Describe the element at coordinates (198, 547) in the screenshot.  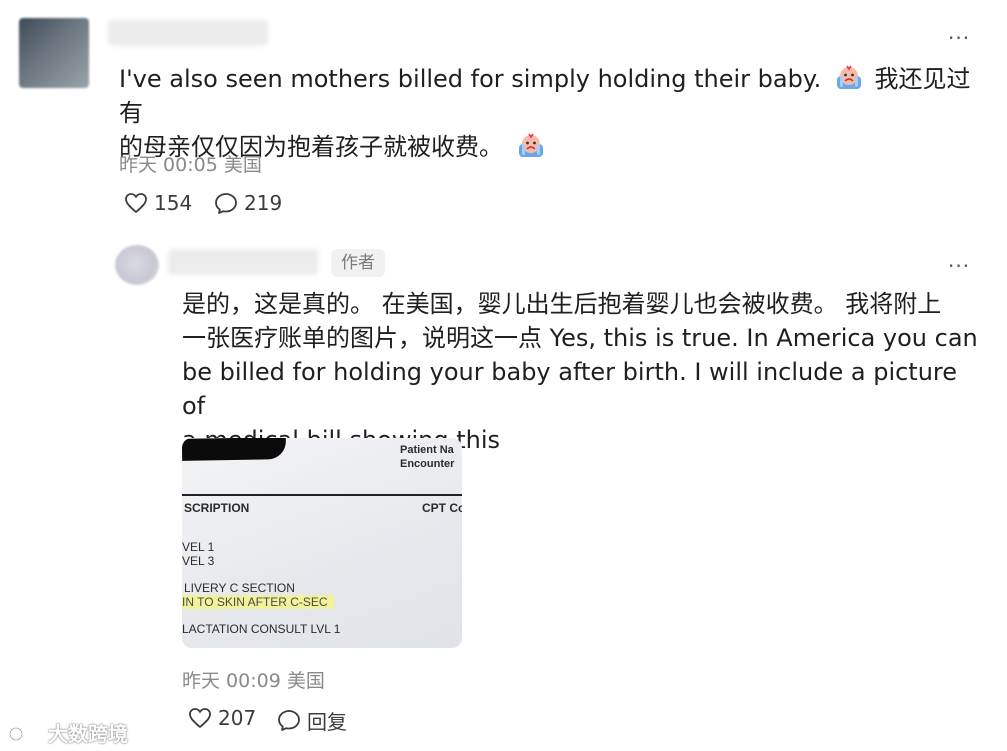
I see `bill-row: VEL 1` at that location.